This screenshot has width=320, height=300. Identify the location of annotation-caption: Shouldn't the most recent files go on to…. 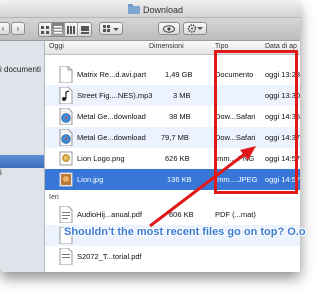
(185, 232).